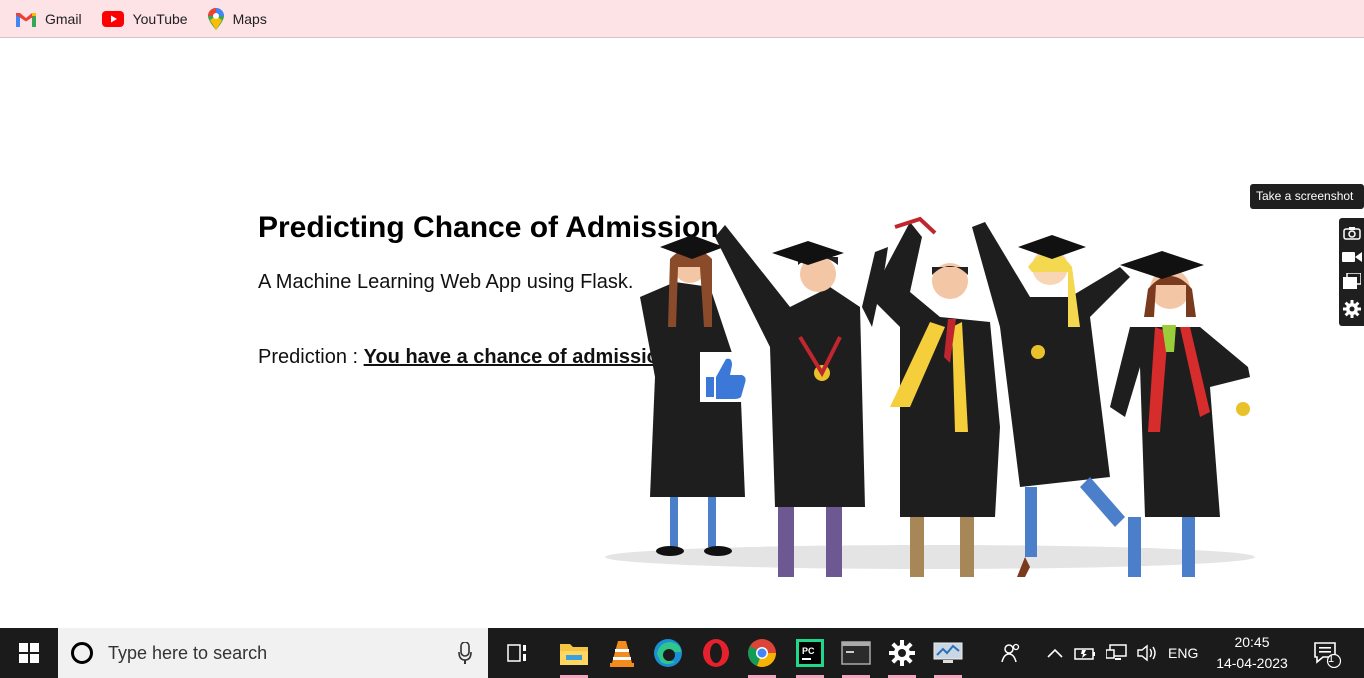 The width and height of the screenshot is (1364, 678). I want to click on opera-button, so click(716, 653).